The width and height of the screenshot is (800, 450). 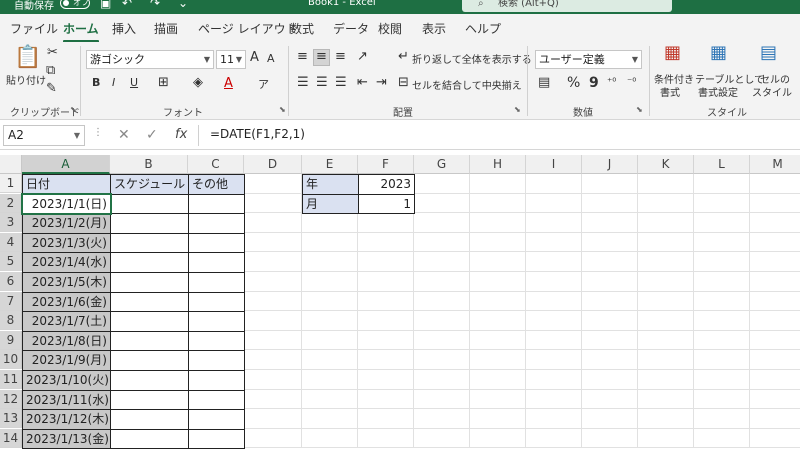 What do you see at coordinates (722, 262) in the screenshot?
I see `cell-l5` at bounding box center [722, 262].